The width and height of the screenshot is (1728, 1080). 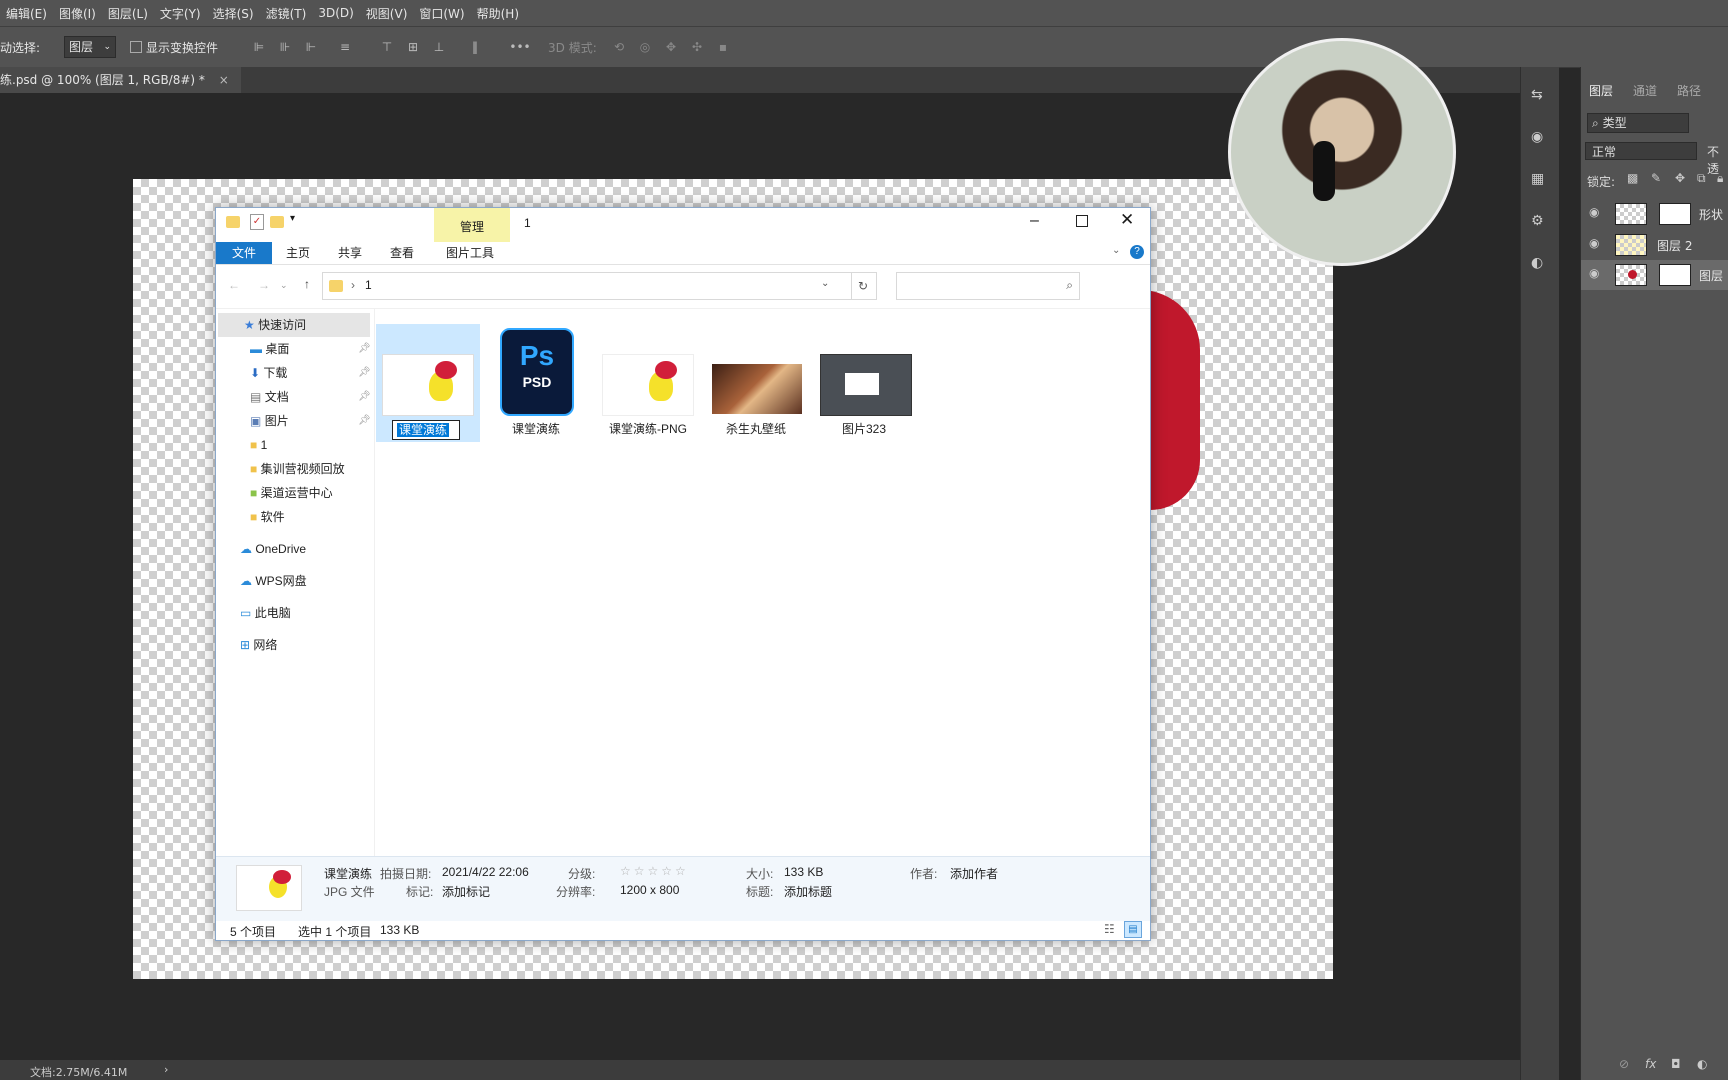 What do you see at coordinates (166, 1069) in the screenshot?
I see `status-arrow: ›` at bounding box center [166, 1069].